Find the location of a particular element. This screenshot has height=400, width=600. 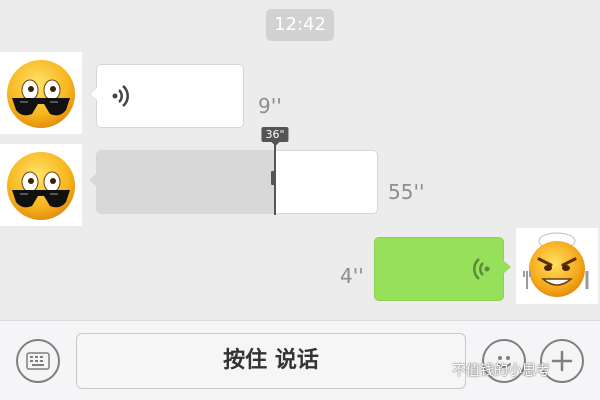

keyboard-toggle-button is located at coordinates (38, 361).